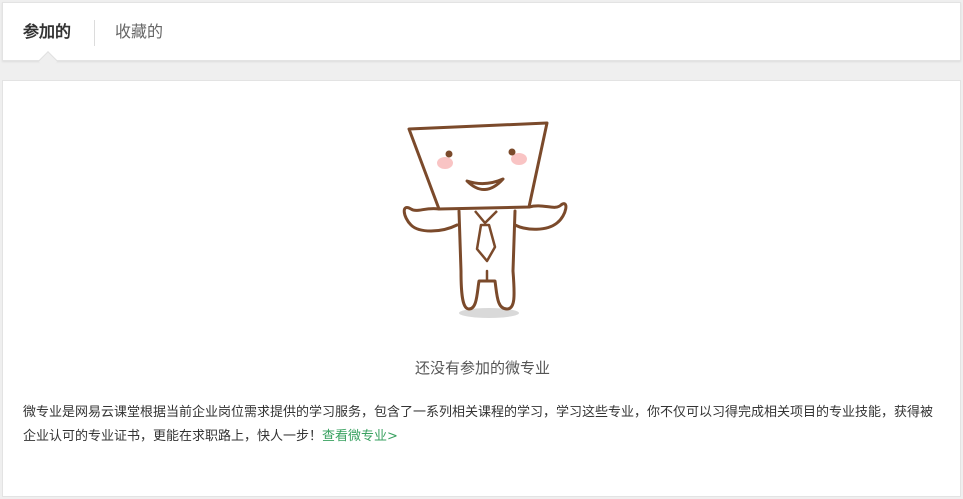 The width and height of the screenshot is (963, 499). I want to click on tab-favorites: 收藏的, so click(139, 32).